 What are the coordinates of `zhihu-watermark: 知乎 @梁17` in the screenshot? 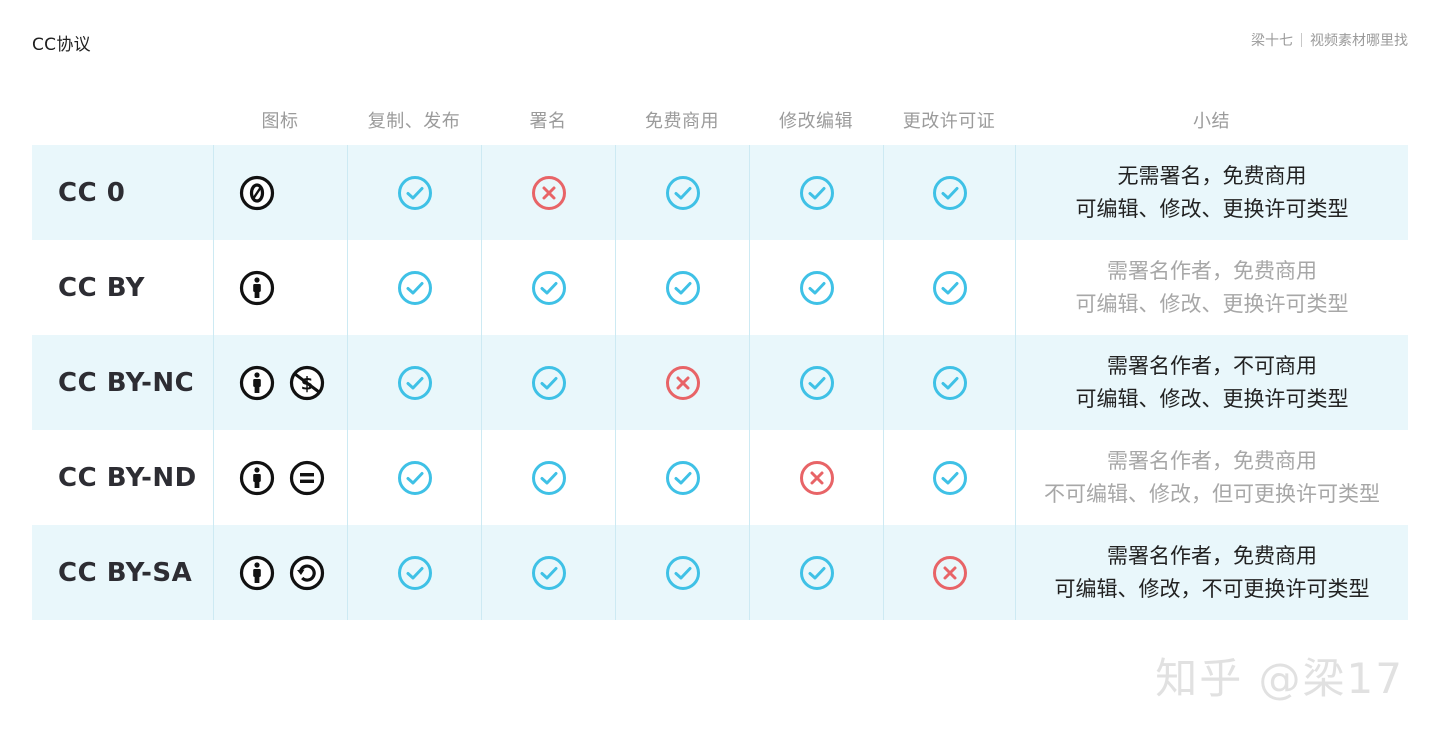 It's located at (1279, 678).